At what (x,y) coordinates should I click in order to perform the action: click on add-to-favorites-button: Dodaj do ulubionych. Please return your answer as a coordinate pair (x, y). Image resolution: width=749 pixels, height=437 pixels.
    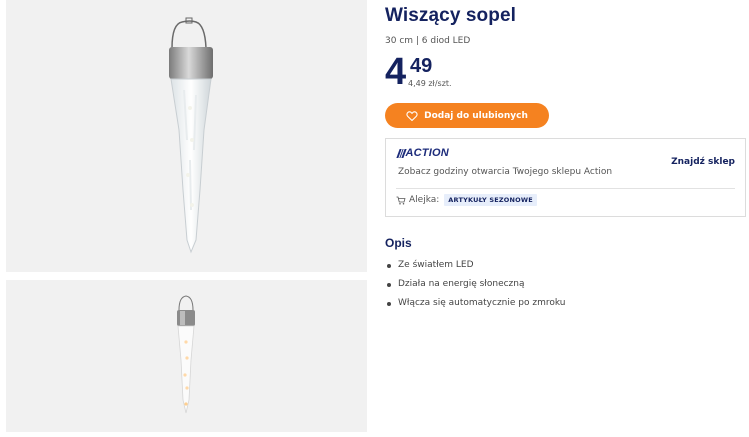
    Looking at the image, I should click on (467, 115).